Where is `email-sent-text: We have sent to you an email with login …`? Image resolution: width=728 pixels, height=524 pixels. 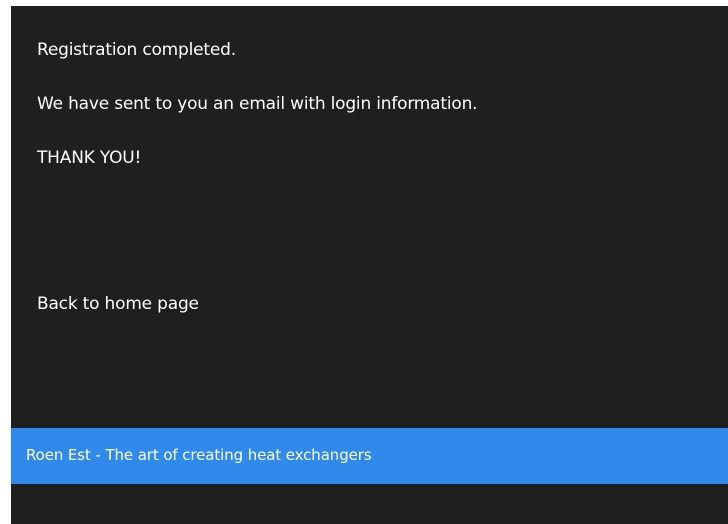 email-sent-text: We have sent to you an email with login … is located at coordinates (257, 104).